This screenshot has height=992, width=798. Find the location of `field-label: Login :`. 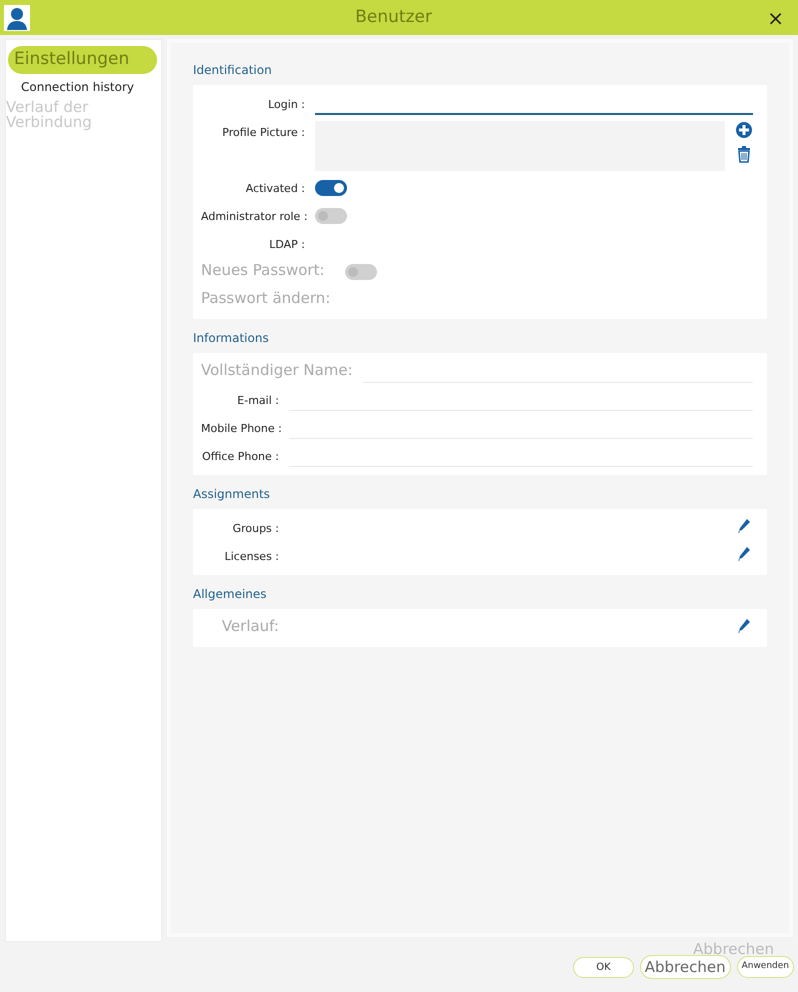

field-label: Login : is located at coordinates (286, 105).